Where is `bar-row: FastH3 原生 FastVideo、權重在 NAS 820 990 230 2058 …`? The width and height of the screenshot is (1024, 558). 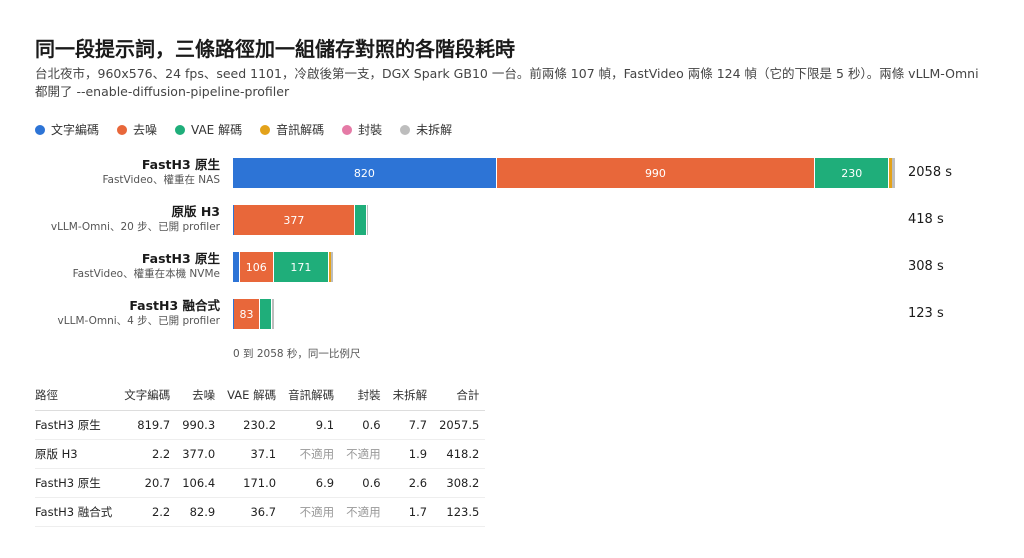
bar-row: FastH3 原生 FastVideo、權重在 NAS 820 990 230 2058 … is located at coordinates (512, 173).